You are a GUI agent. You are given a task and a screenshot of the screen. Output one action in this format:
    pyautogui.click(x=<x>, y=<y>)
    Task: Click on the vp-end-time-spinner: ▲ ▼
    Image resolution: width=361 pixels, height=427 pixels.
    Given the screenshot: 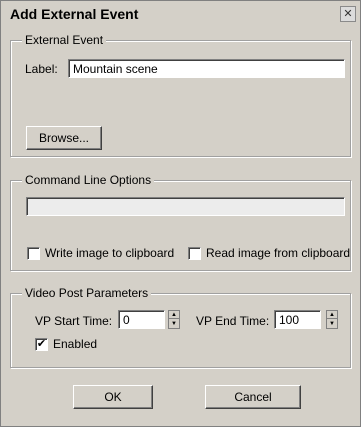 What is the action you would take?
    pyautogui.click(x=332, y=319)
    